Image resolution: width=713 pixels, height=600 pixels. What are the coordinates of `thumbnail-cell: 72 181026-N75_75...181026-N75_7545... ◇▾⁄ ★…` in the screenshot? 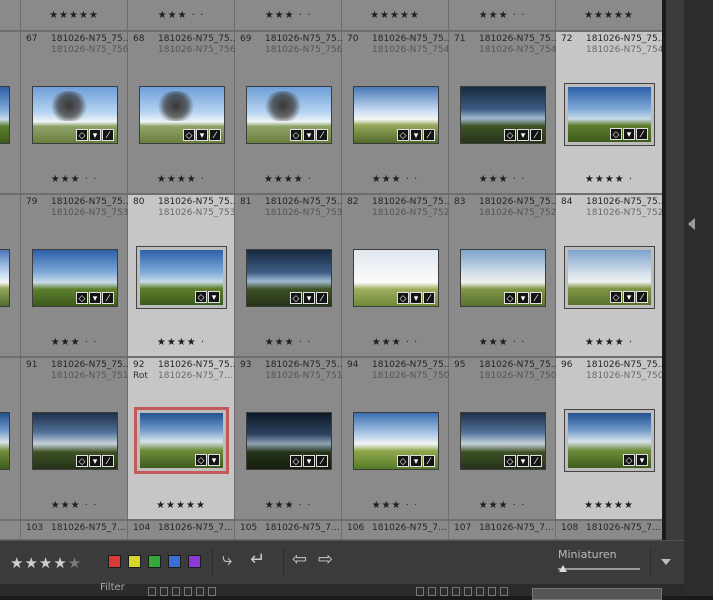 It's located at (609, 112).